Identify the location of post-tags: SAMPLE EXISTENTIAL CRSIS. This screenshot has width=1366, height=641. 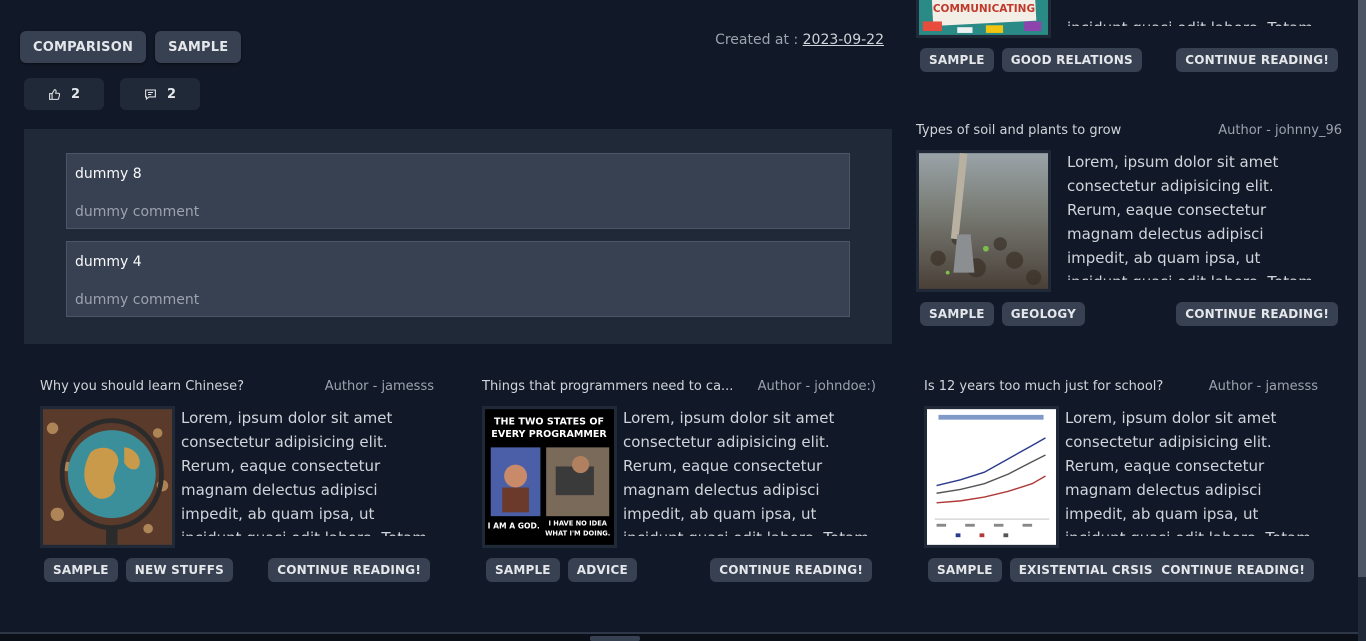
(1045, 570).